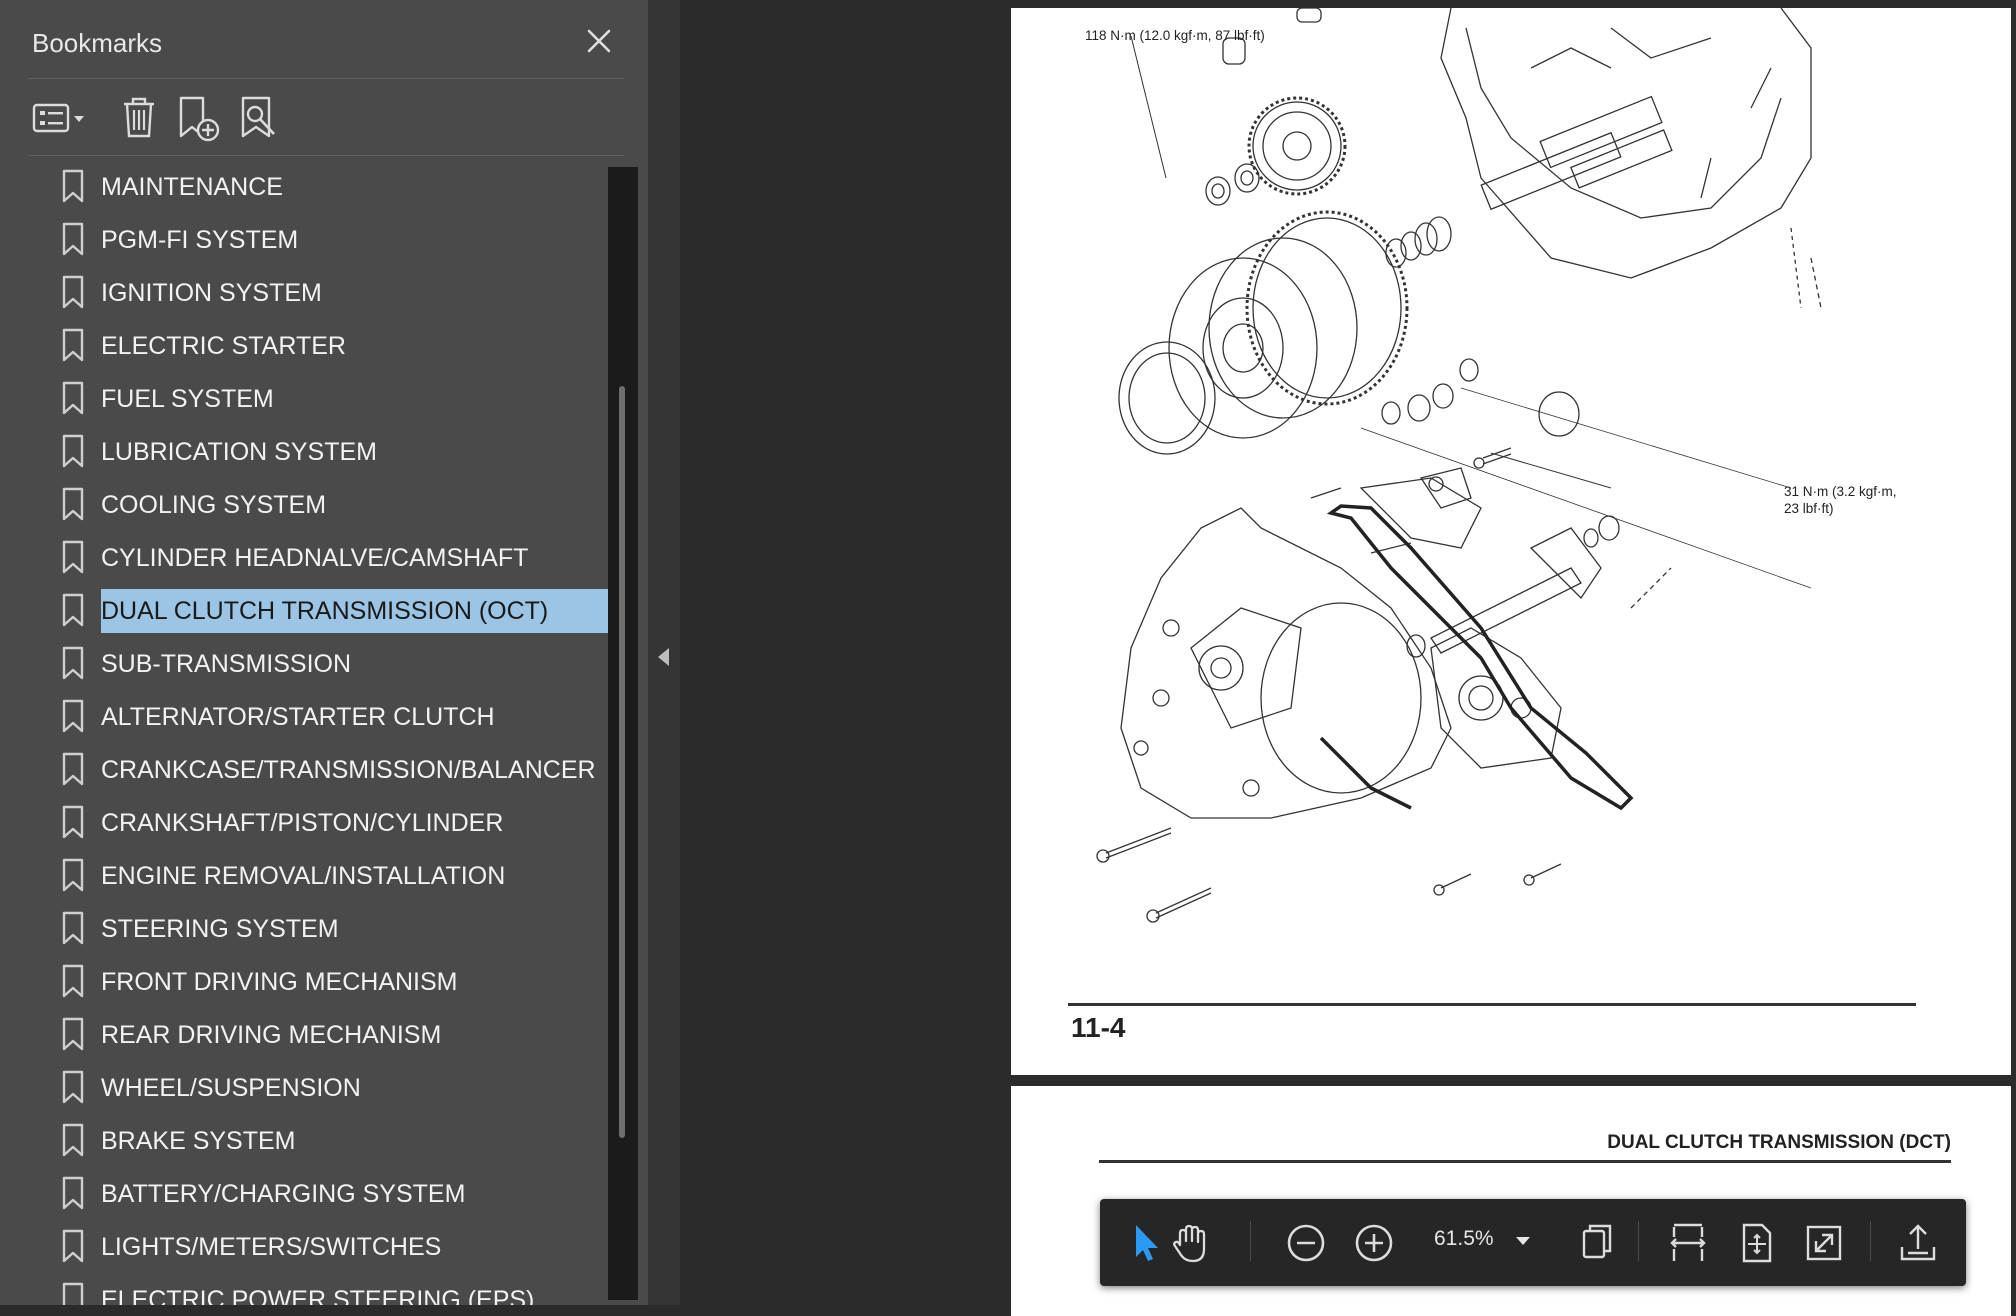 The height and width of the screenshot is (1316, 2016). Describe the element at coordinates (1306, 1243) in the screenshot. I see `zoom-out-icon` at that location.